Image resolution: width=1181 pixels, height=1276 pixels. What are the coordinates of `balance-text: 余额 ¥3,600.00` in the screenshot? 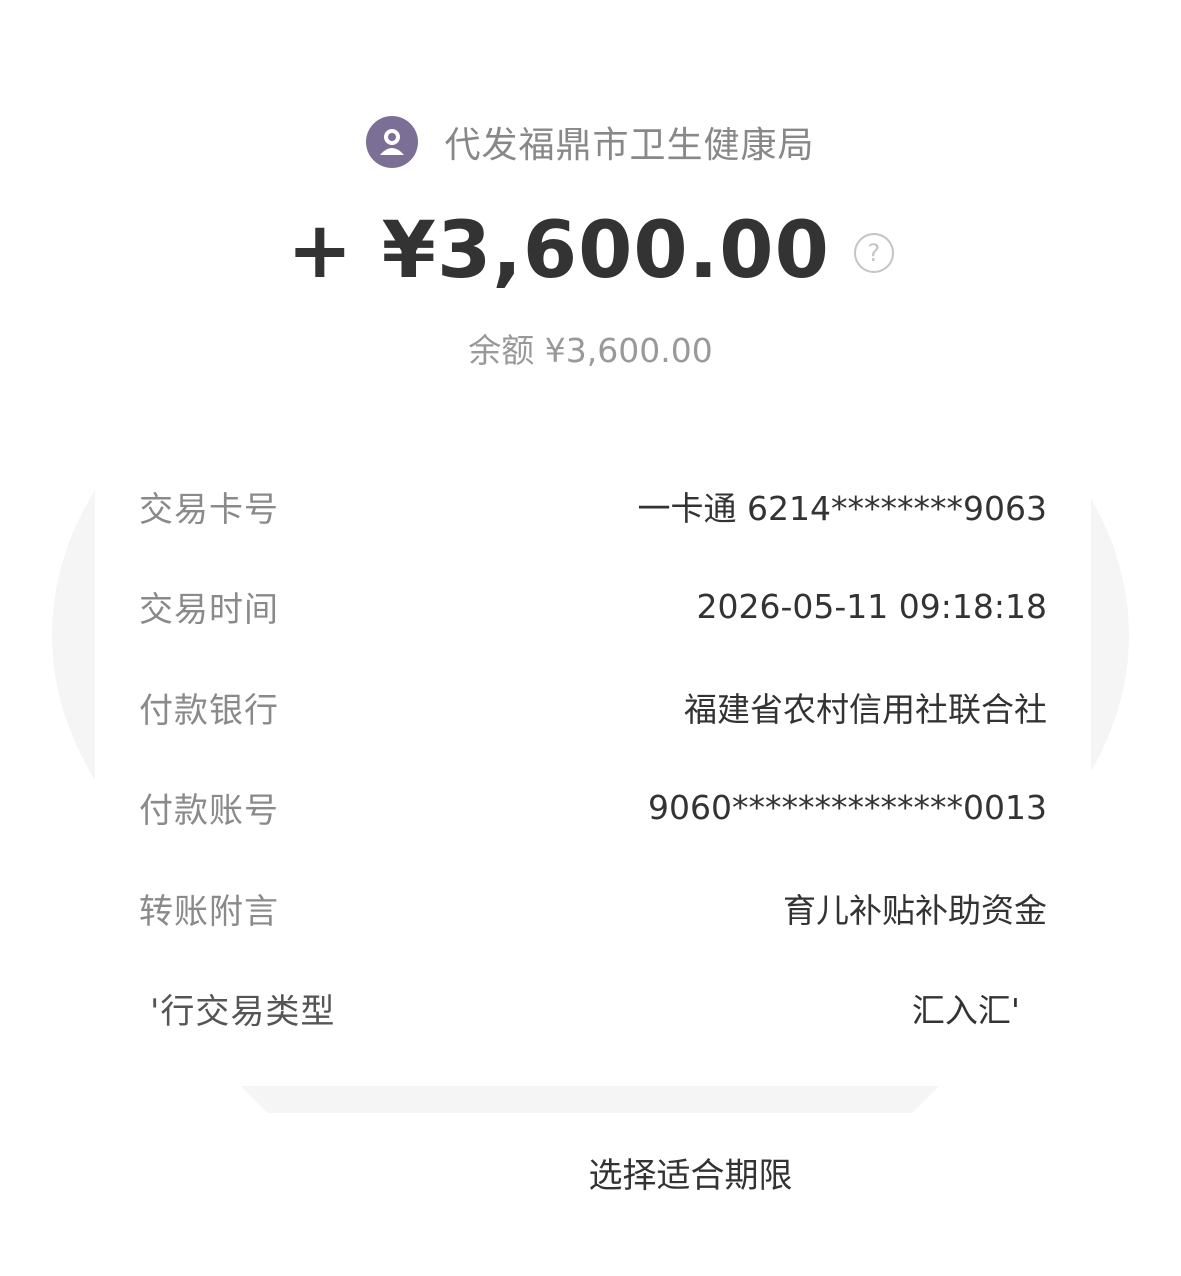 It's located at (590, 350).